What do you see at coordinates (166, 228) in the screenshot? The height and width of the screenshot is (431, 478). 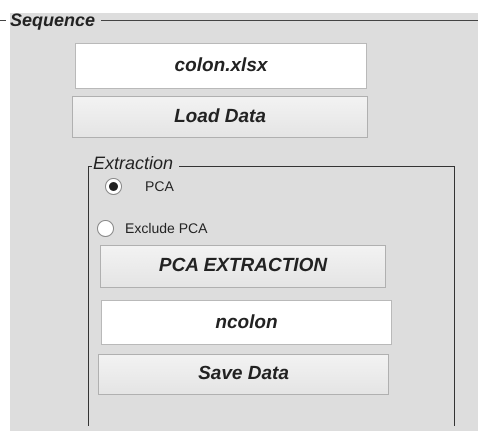 I see `radio-label: Exclude PCA` at bounding box center [166, 228].